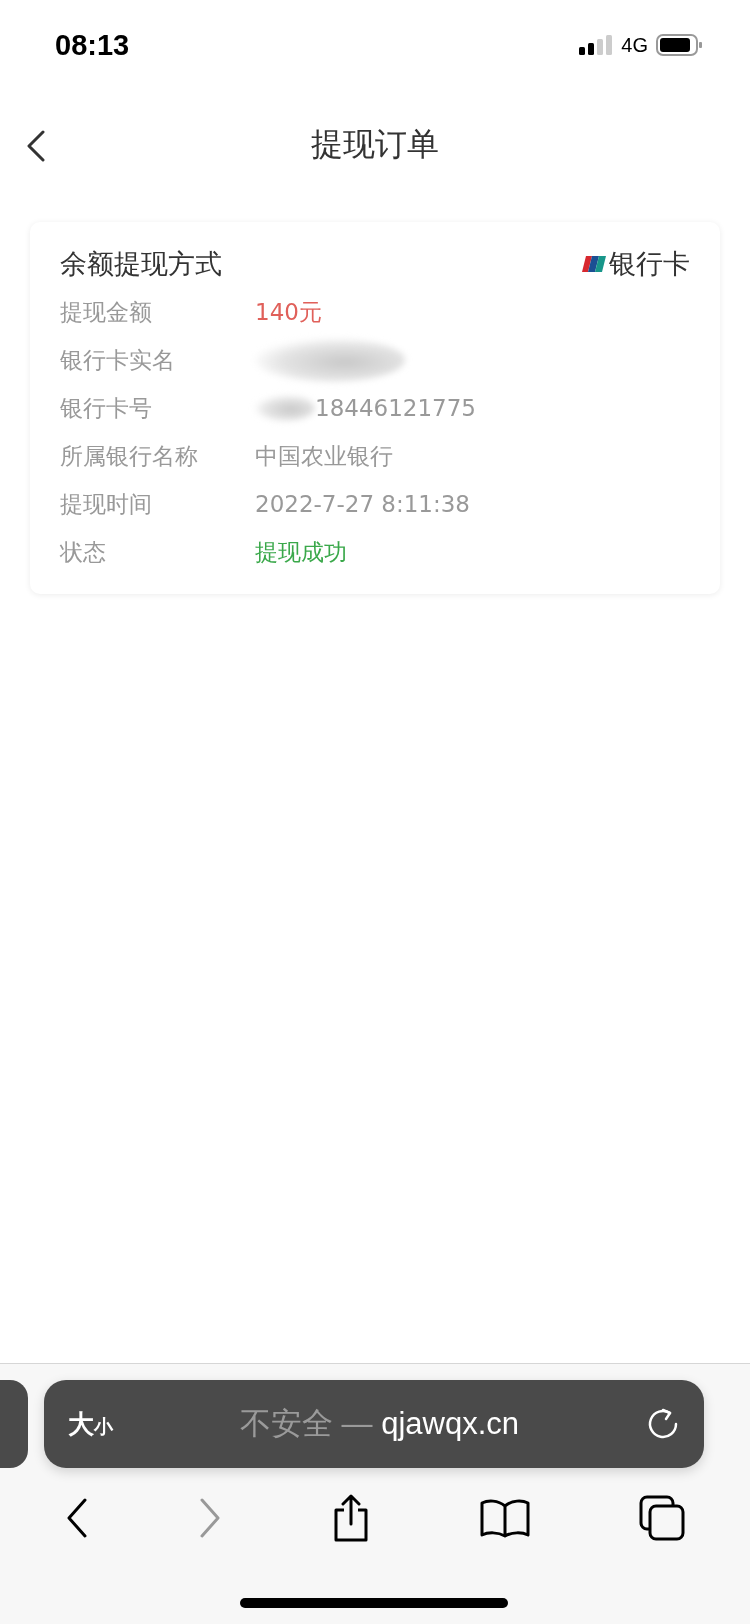  I want to click on amount-value: 140元, so click(288, 312).